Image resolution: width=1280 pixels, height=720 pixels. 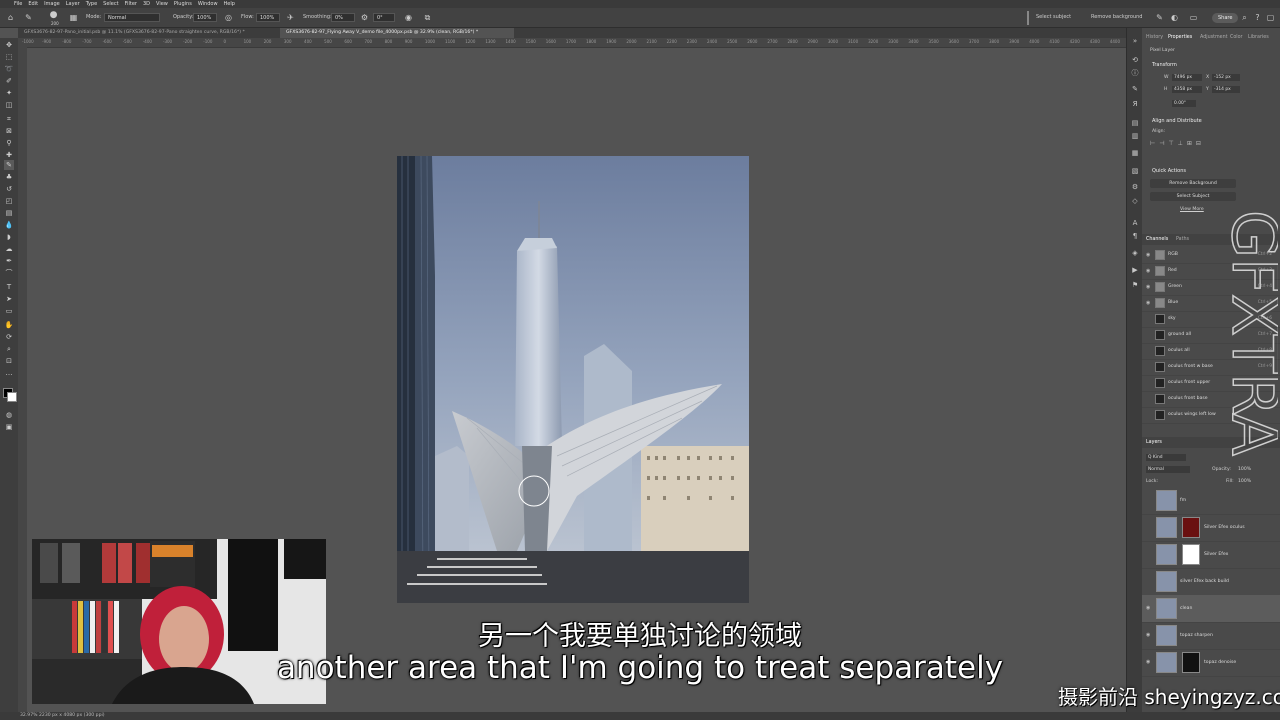 What do you see at coordinates (1157, 239) in the screenshot?
I see `tab-channels: Channels` at bounding box center [1157, 239].